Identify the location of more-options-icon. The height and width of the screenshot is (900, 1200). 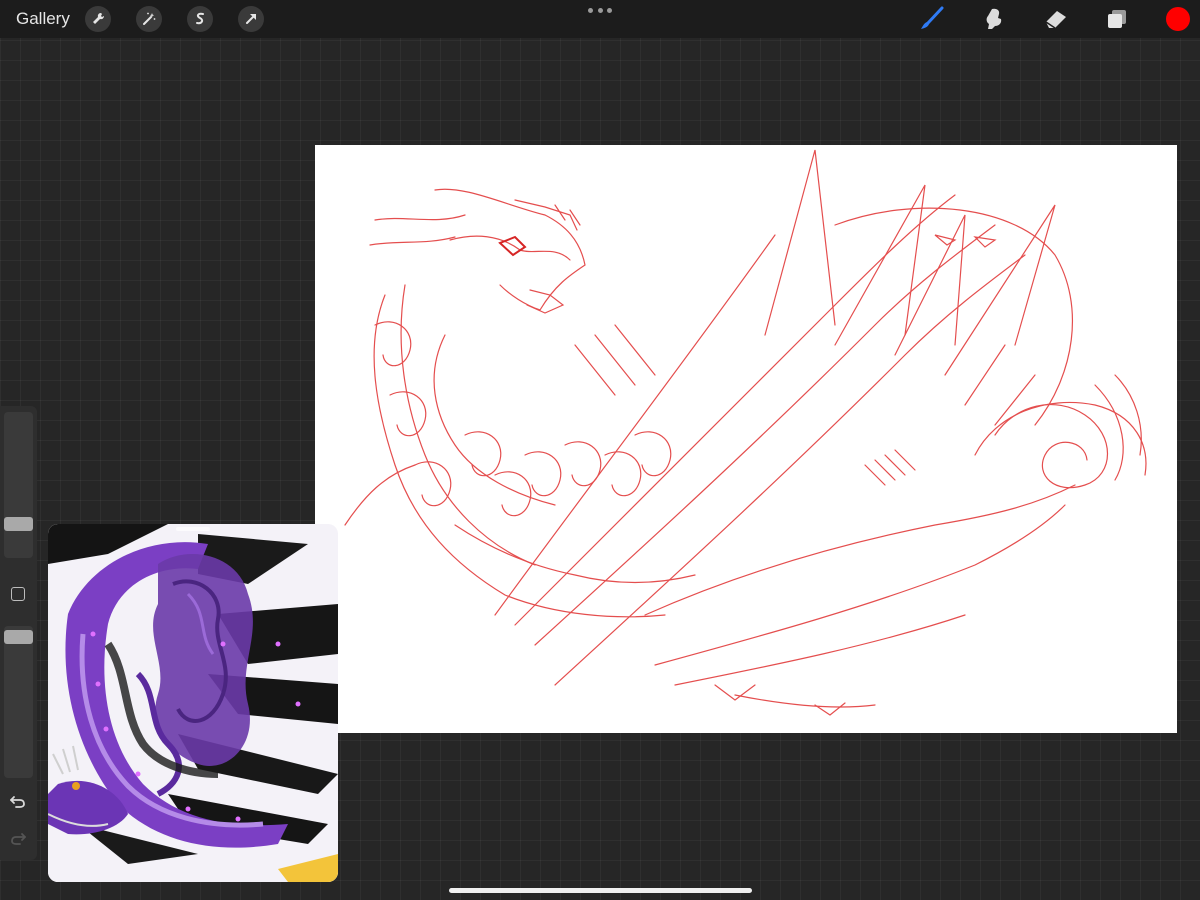
(600, 10).